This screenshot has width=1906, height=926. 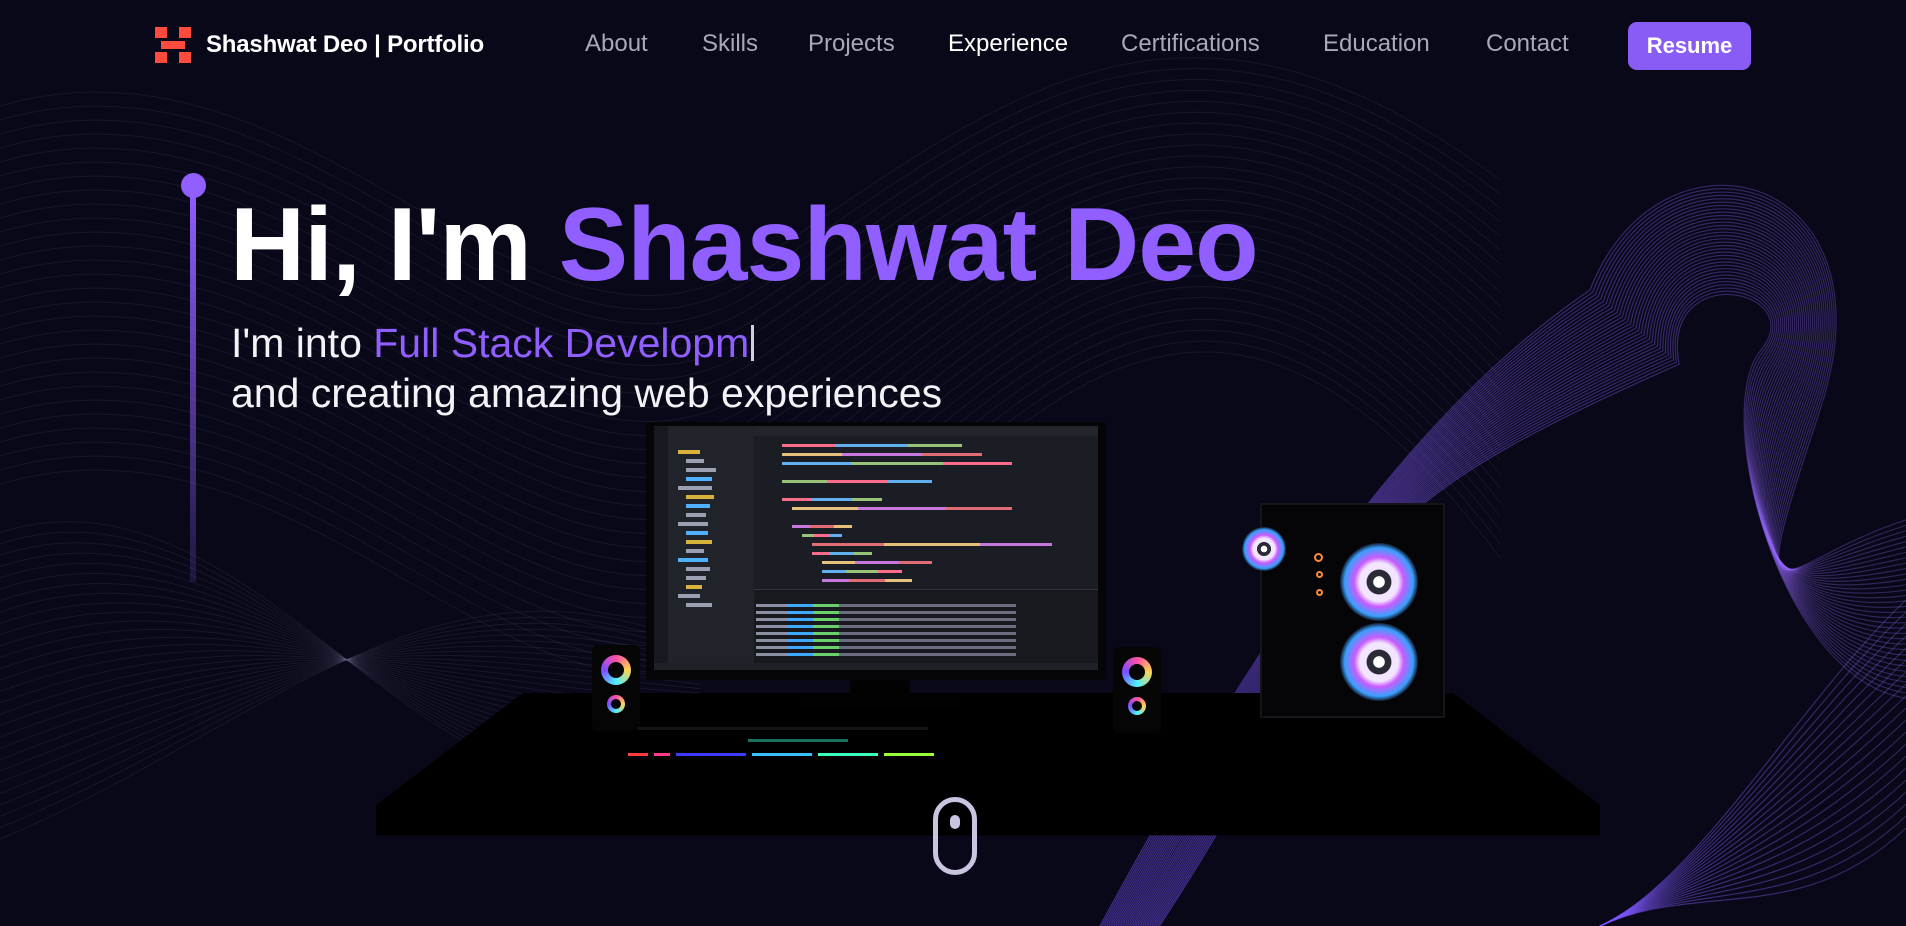 What do you see at coordinates (587, 393) in the screenshot?
I see `hero-tagline: and creating amazing web experiences` at bounding box center [587, 393].